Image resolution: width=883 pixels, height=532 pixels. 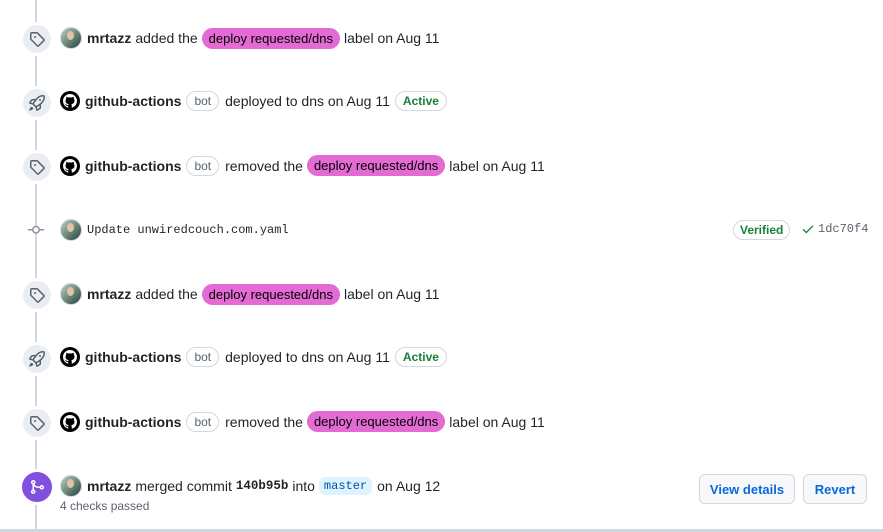 I want to click on merge-commit-link: 140b95b, so click(x=262, y=486).